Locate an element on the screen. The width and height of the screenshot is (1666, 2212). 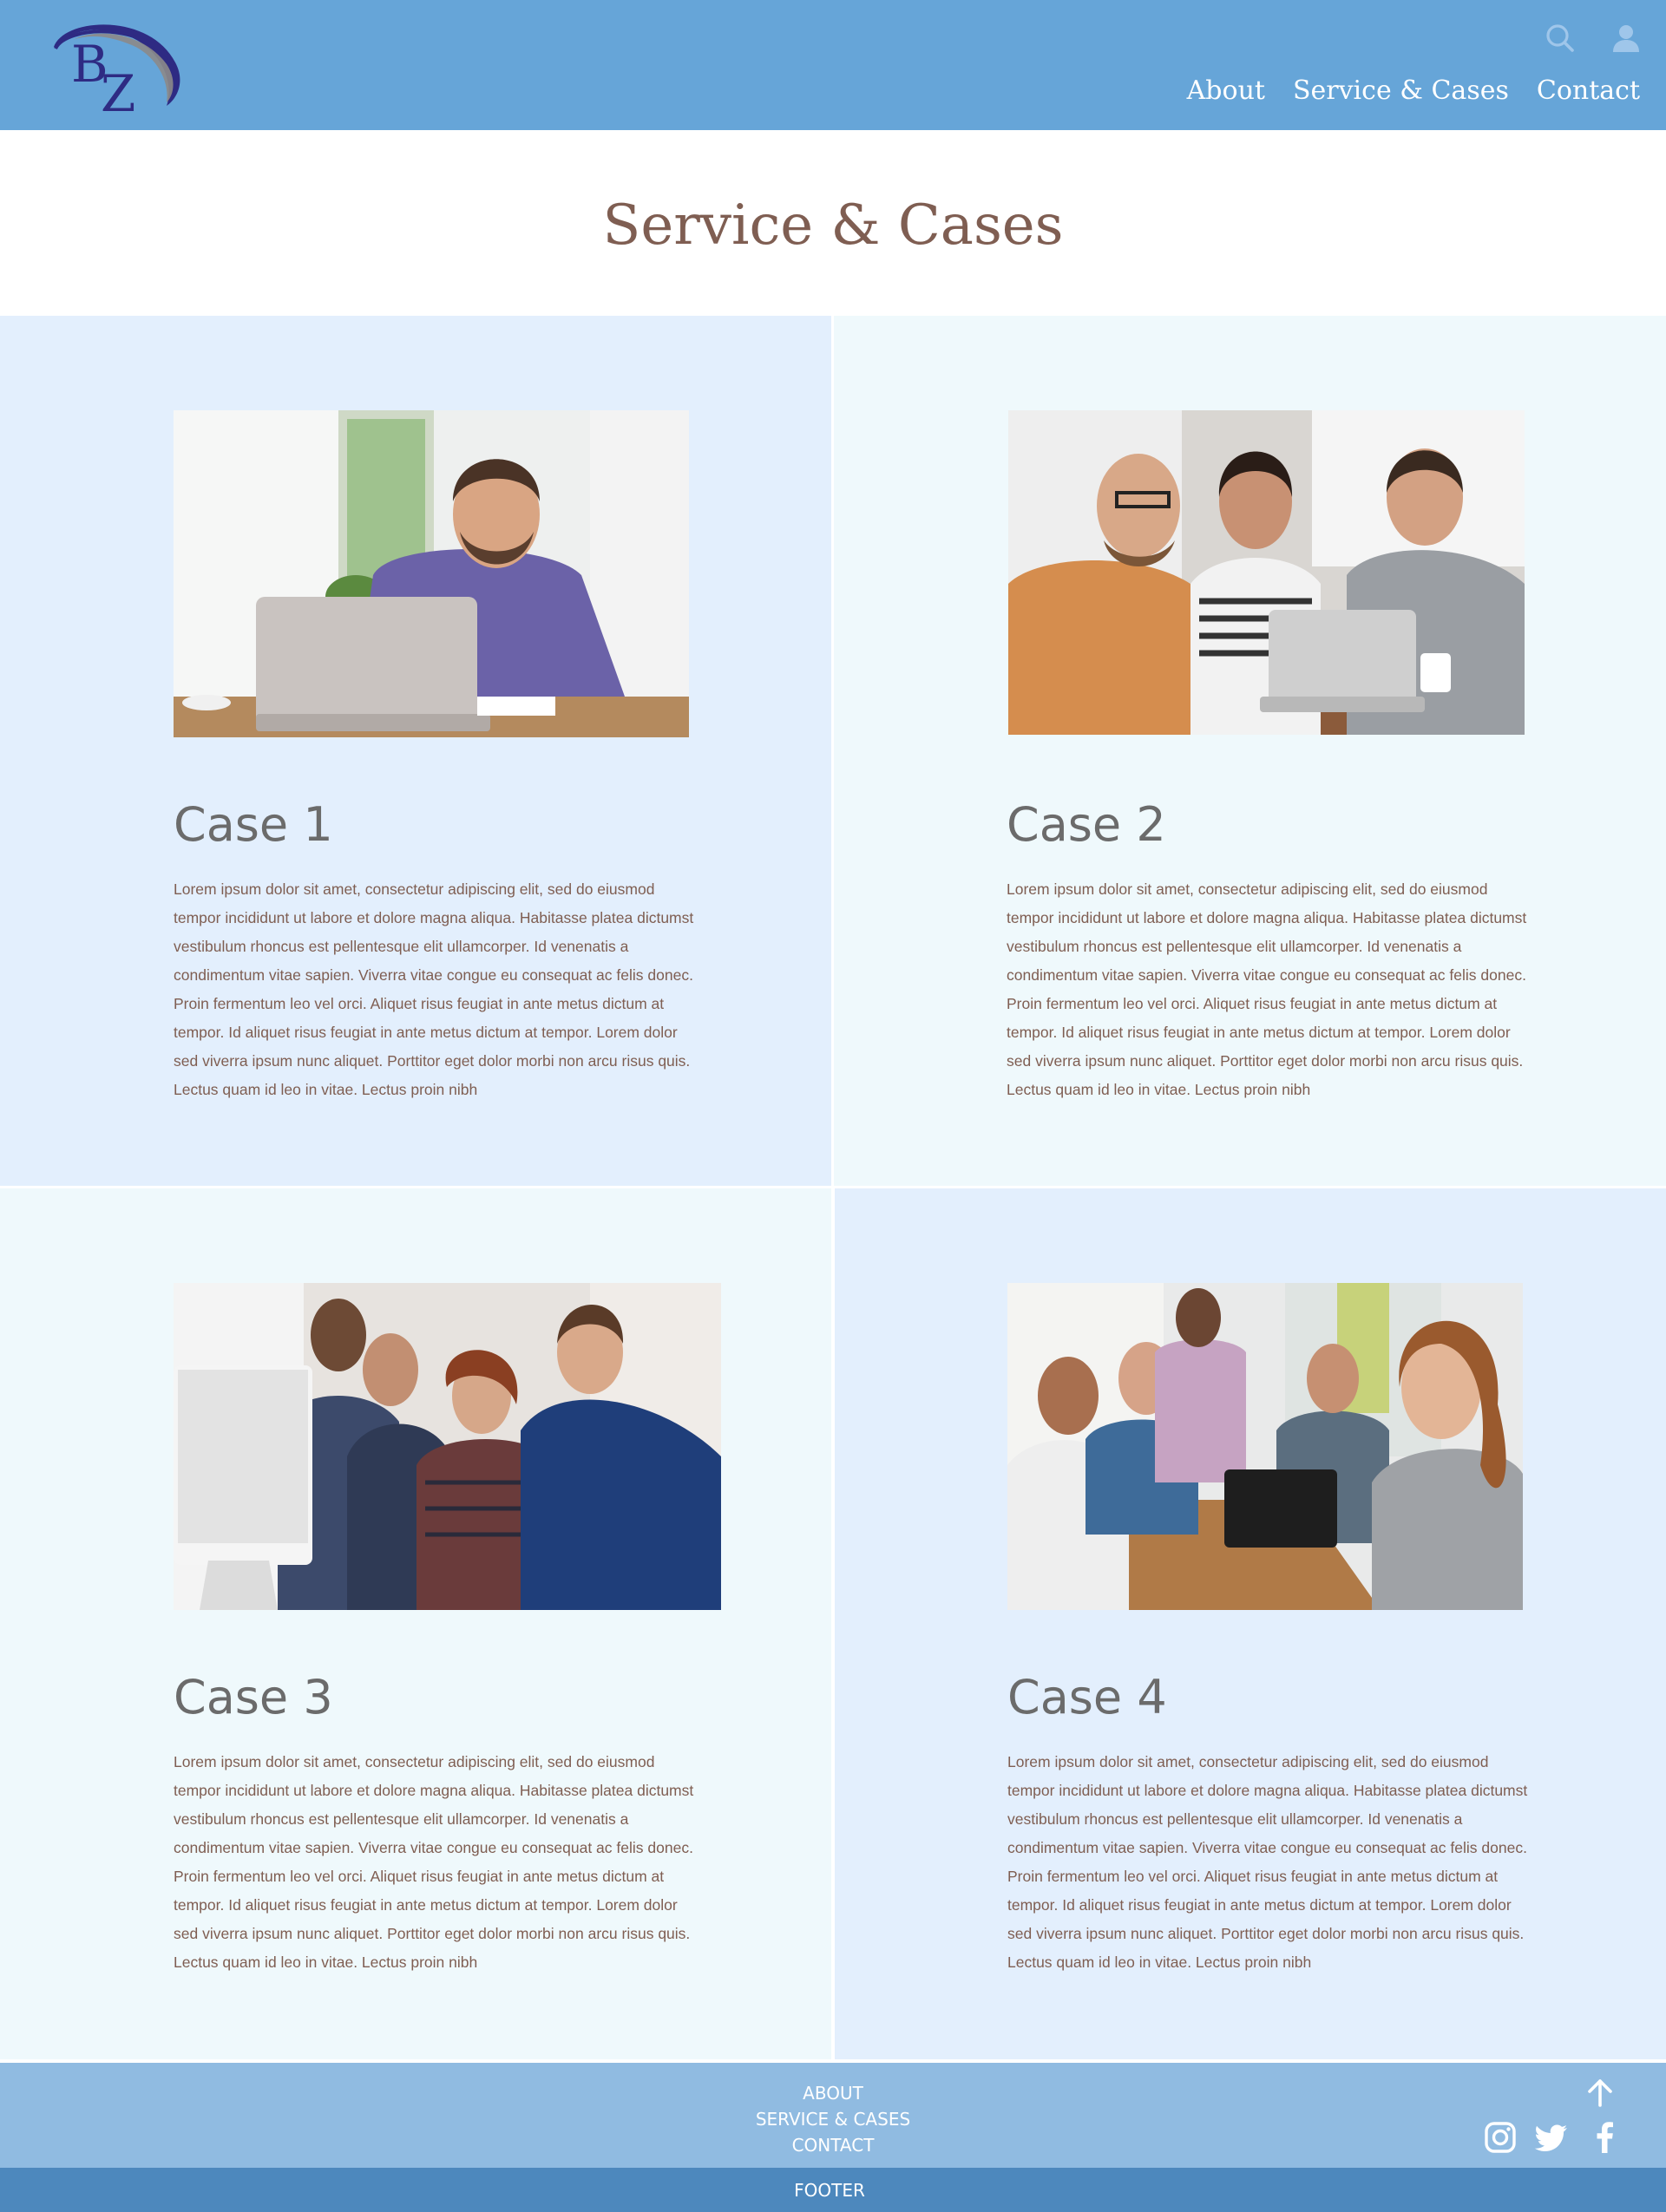
case-1-photo is located at coordinates (431, 573).